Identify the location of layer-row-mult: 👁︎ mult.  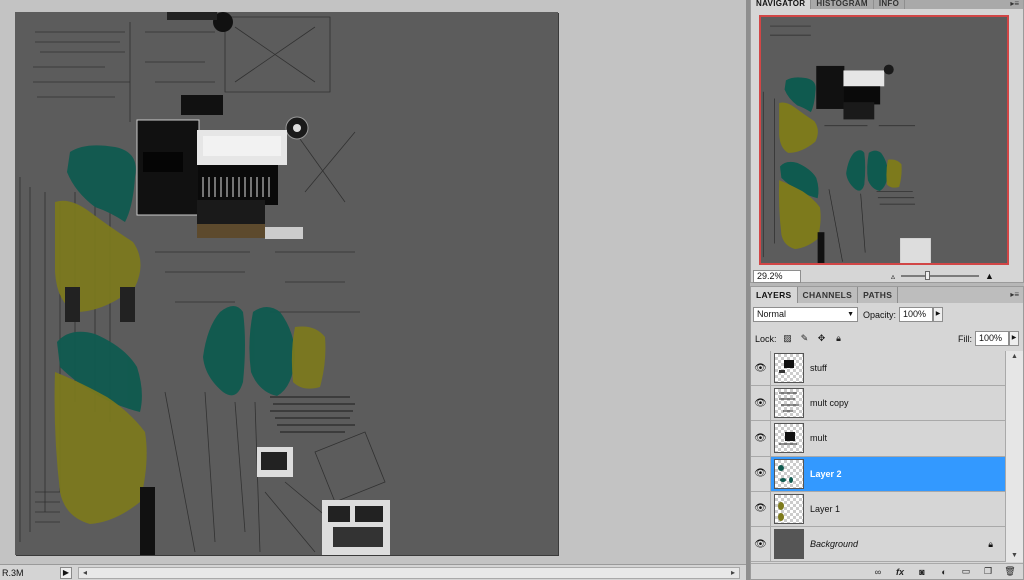
(878, 439).